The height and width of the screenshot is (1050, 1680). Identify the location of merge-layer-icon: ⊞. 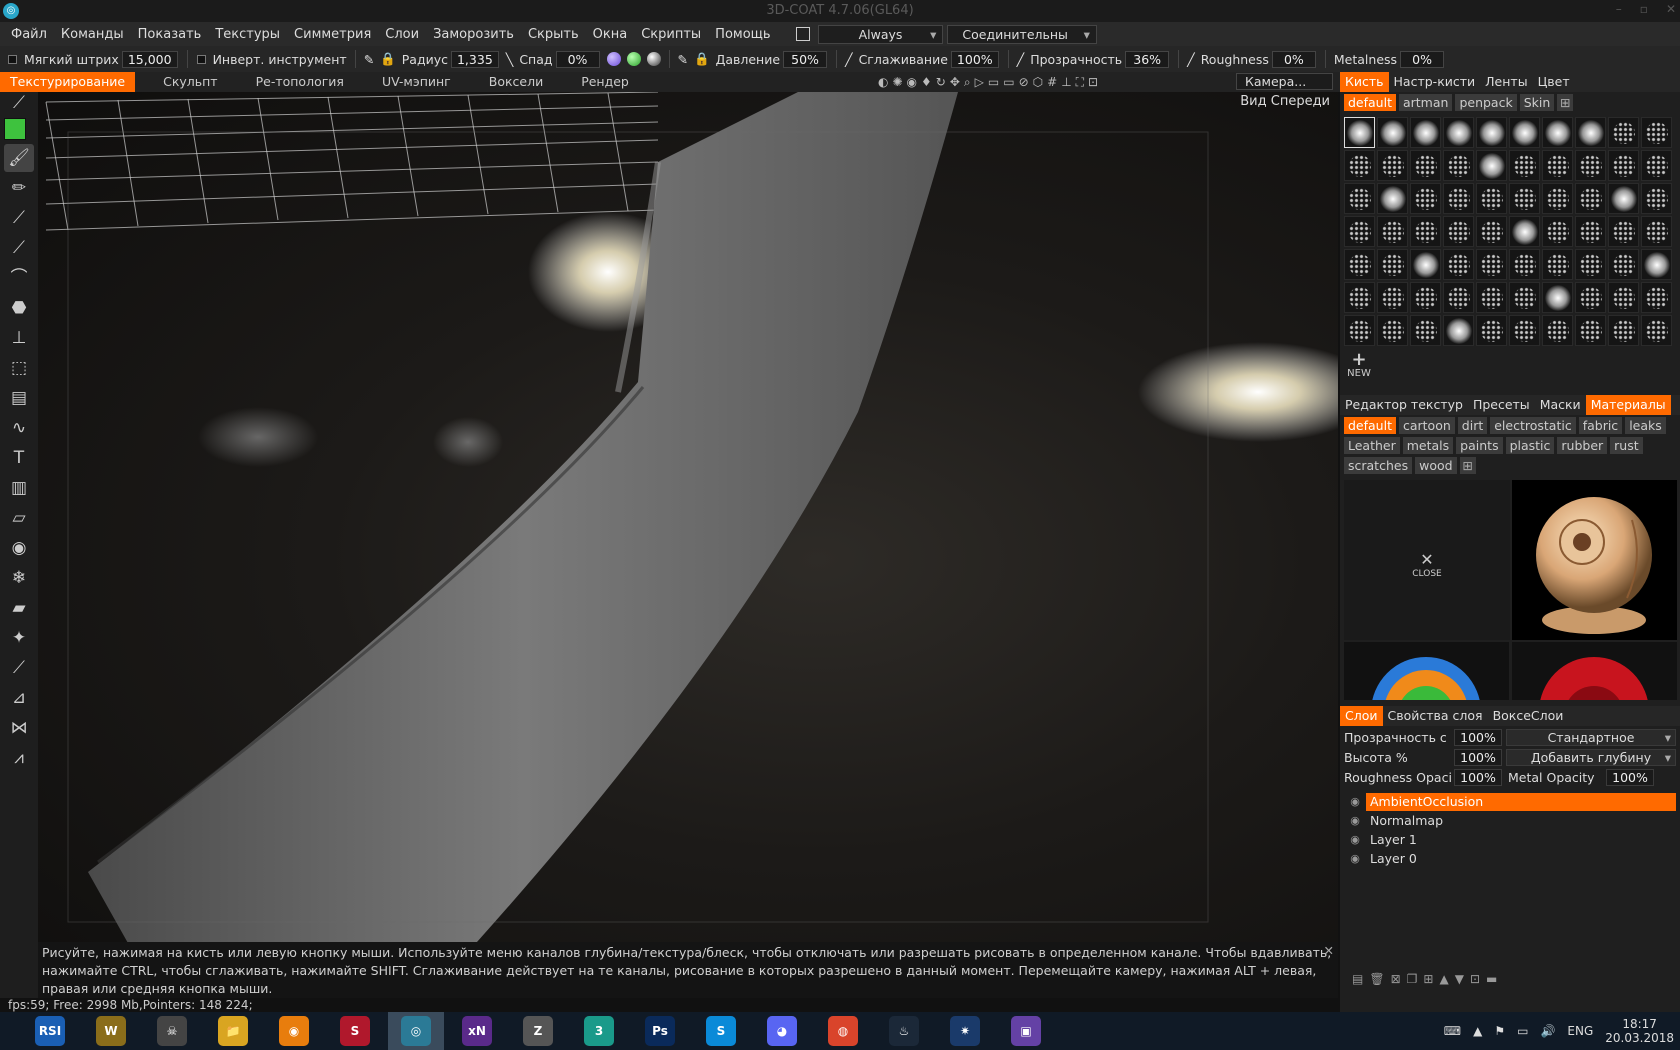
(1428, 979).